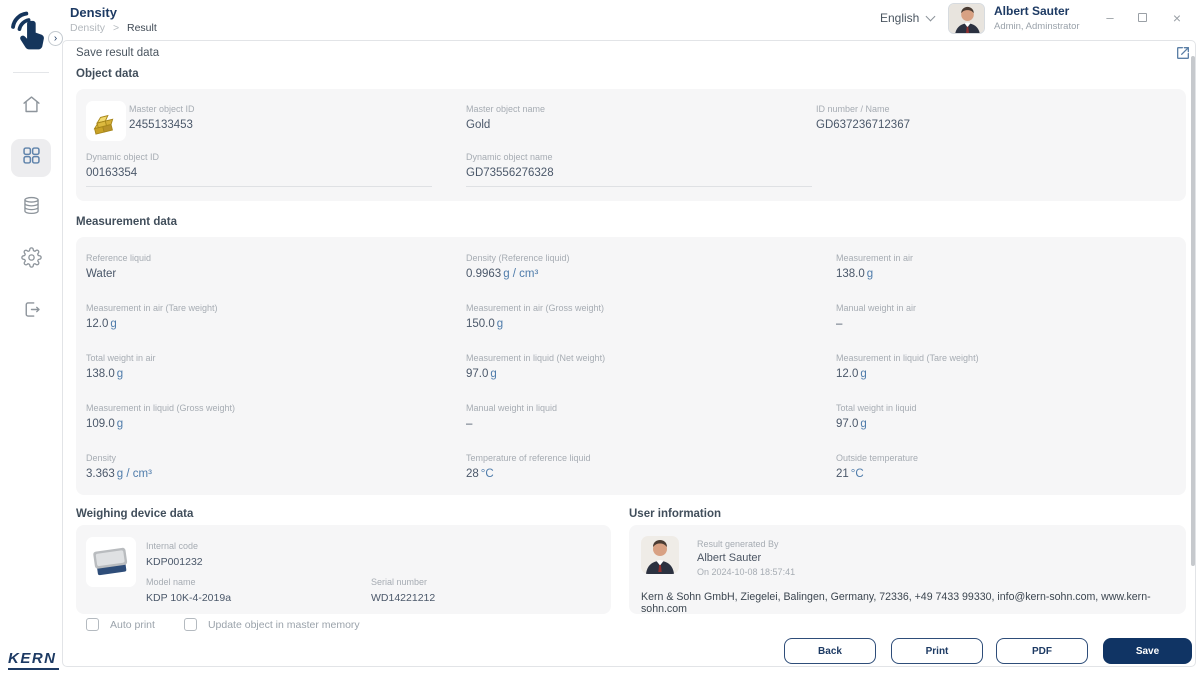 Image resolution: width=1200 pixels, height=675 pixels. Describe the element at coordinates (528, 466) in the screenshot. I see `field-temperature-reference-liquid: Temperature of reference liquid 28 °C` at that location.